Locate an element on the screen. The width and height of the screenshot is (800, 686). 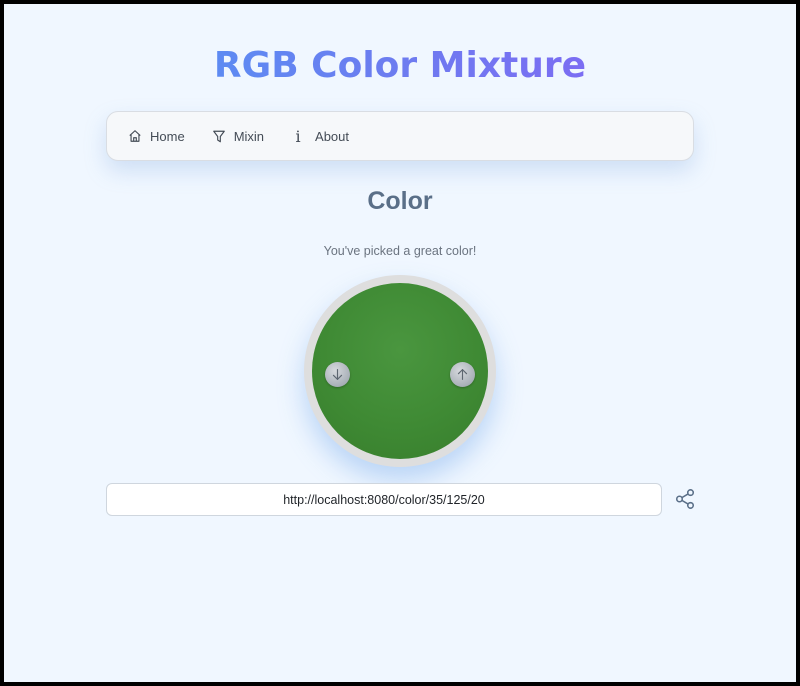
color-swatch-ring is located at coordinates (400, 371).